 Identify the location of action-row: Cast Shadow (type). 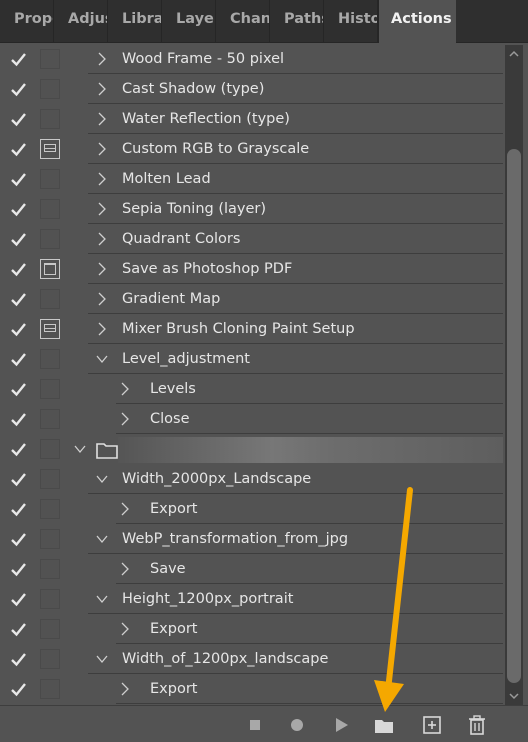
(251, 90).